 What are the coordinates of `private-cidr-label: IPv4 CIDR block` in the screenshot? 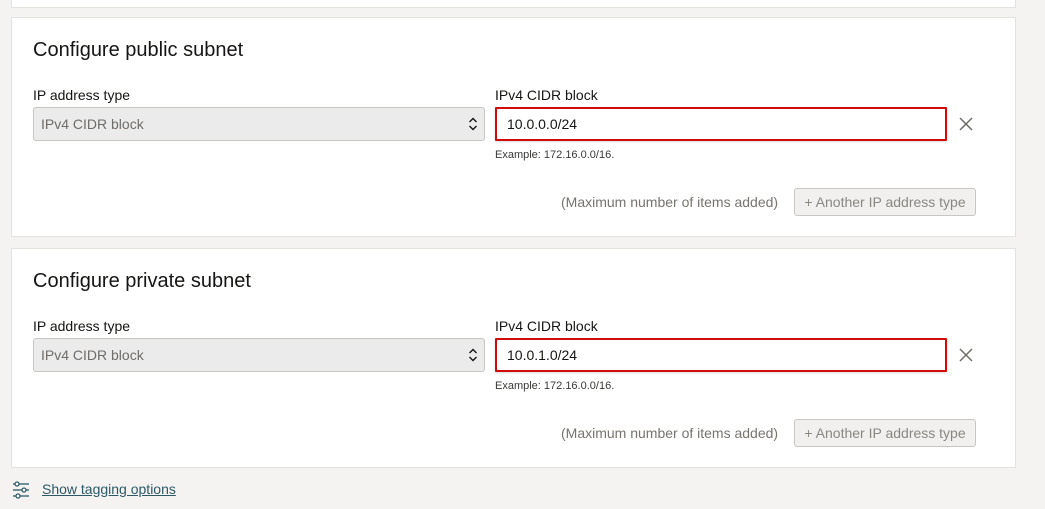 It's located at (546, 326).